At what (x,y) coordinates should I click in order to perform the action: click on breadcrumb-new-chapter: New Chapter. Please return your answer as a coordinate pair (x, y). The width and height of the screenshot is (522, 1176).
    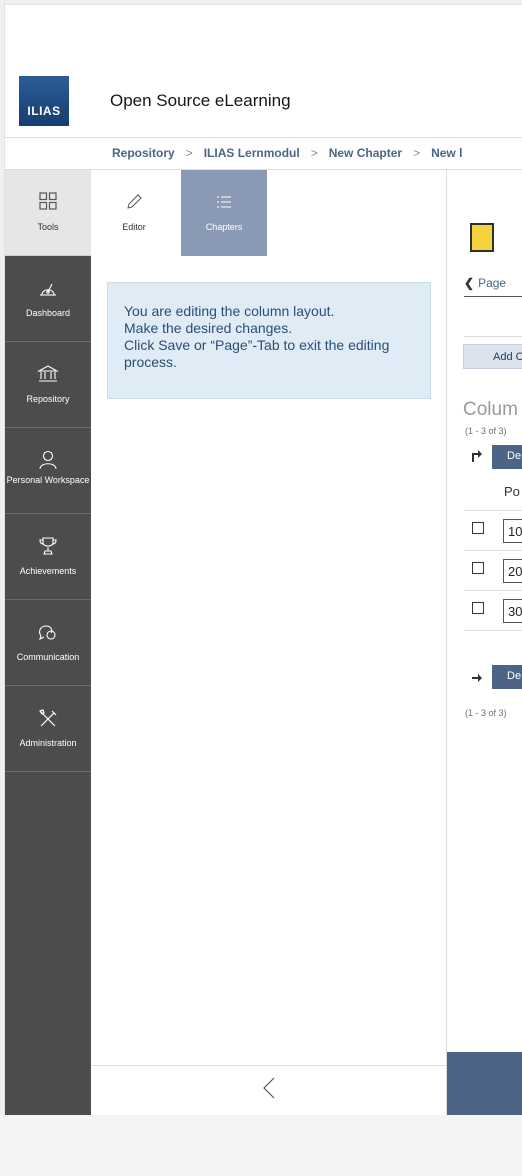
    Looking at the image, I should click on (365, 153).